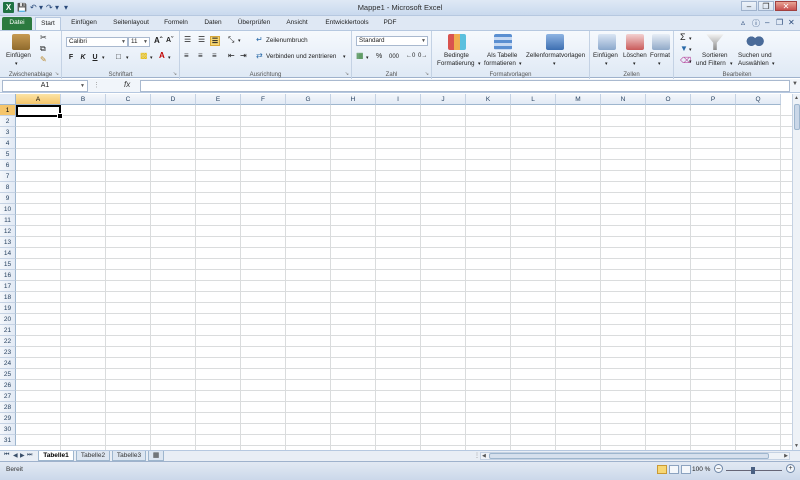 Image resolution: width=800 pixels, height=480 pixels. What do you see at coordinates (8, 352) in the screenshot?
I see `row-header: 23` at bounding box center [8, 352].